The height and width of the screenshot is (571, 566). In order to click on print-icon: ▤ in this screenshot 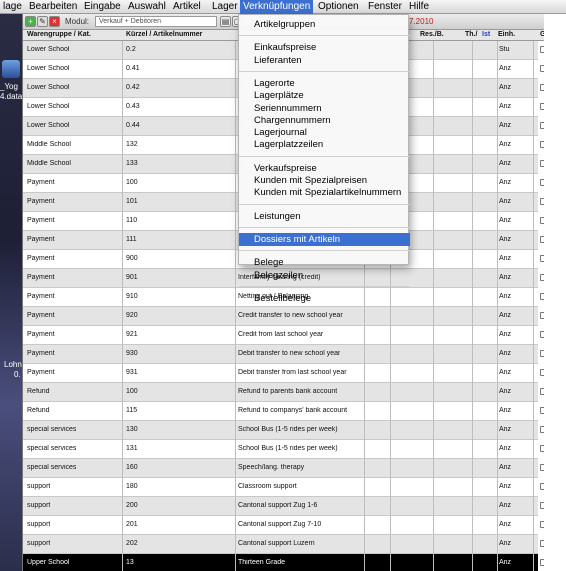, I will do `click(225, 21)`.